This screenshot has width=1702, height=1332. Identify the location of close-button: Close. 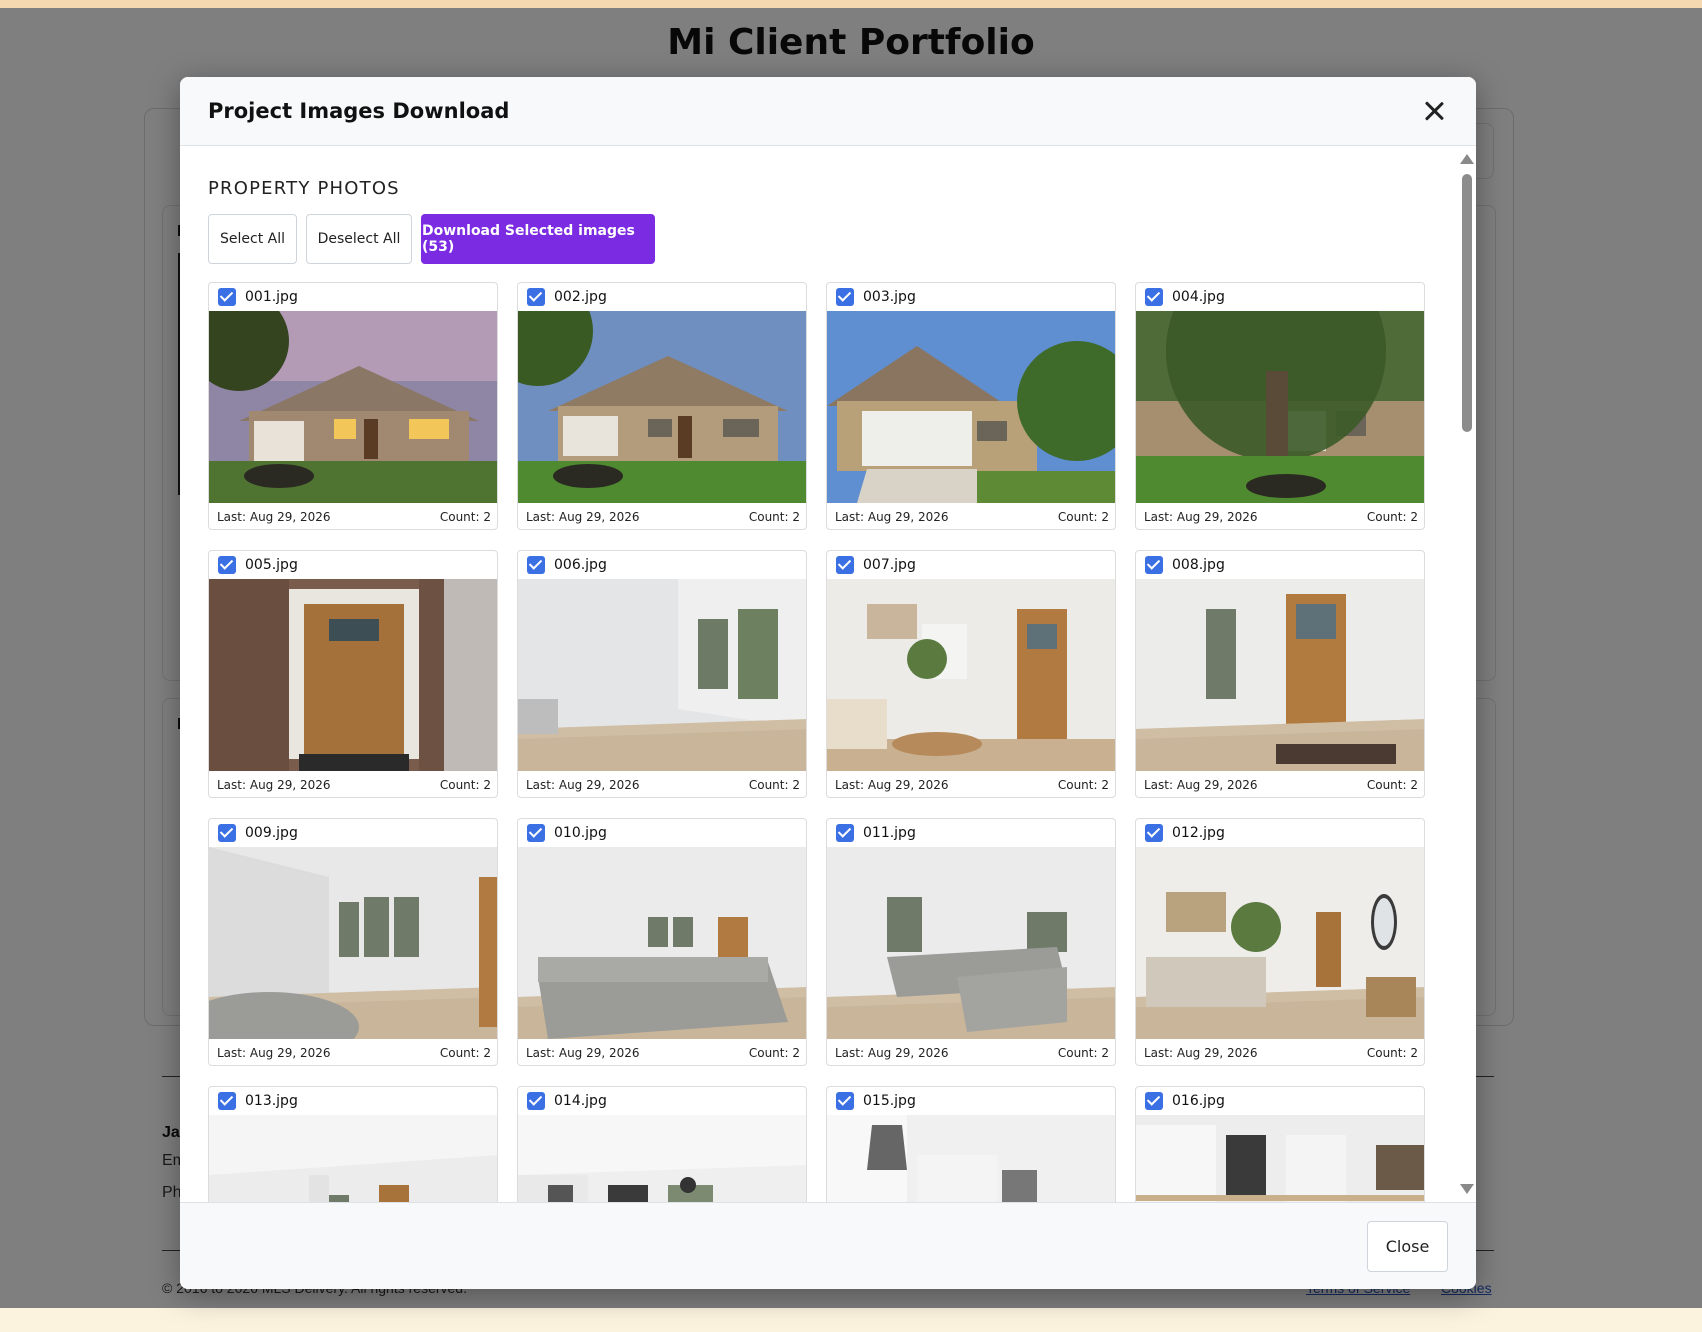
(1407, 1246).